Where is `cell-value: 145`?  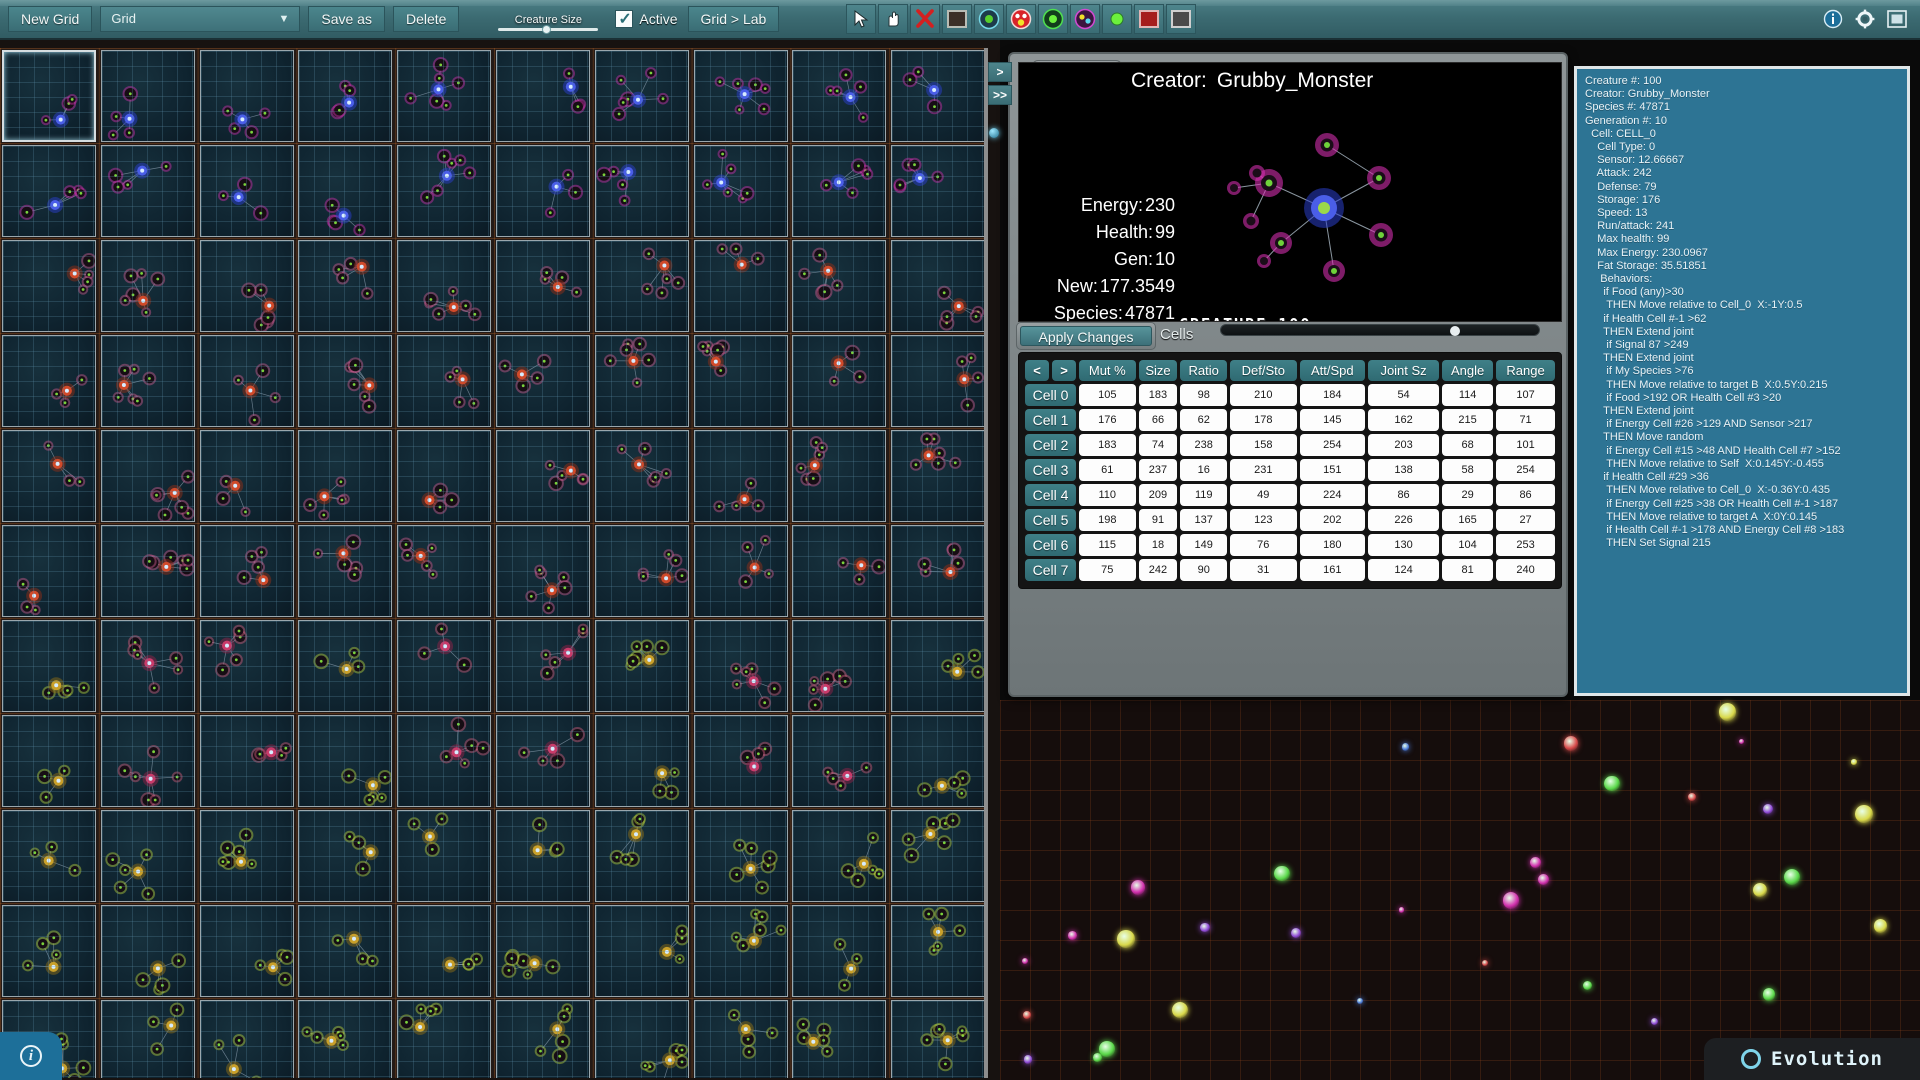
cell-value: 145 is located at coordinates (1332, 420).